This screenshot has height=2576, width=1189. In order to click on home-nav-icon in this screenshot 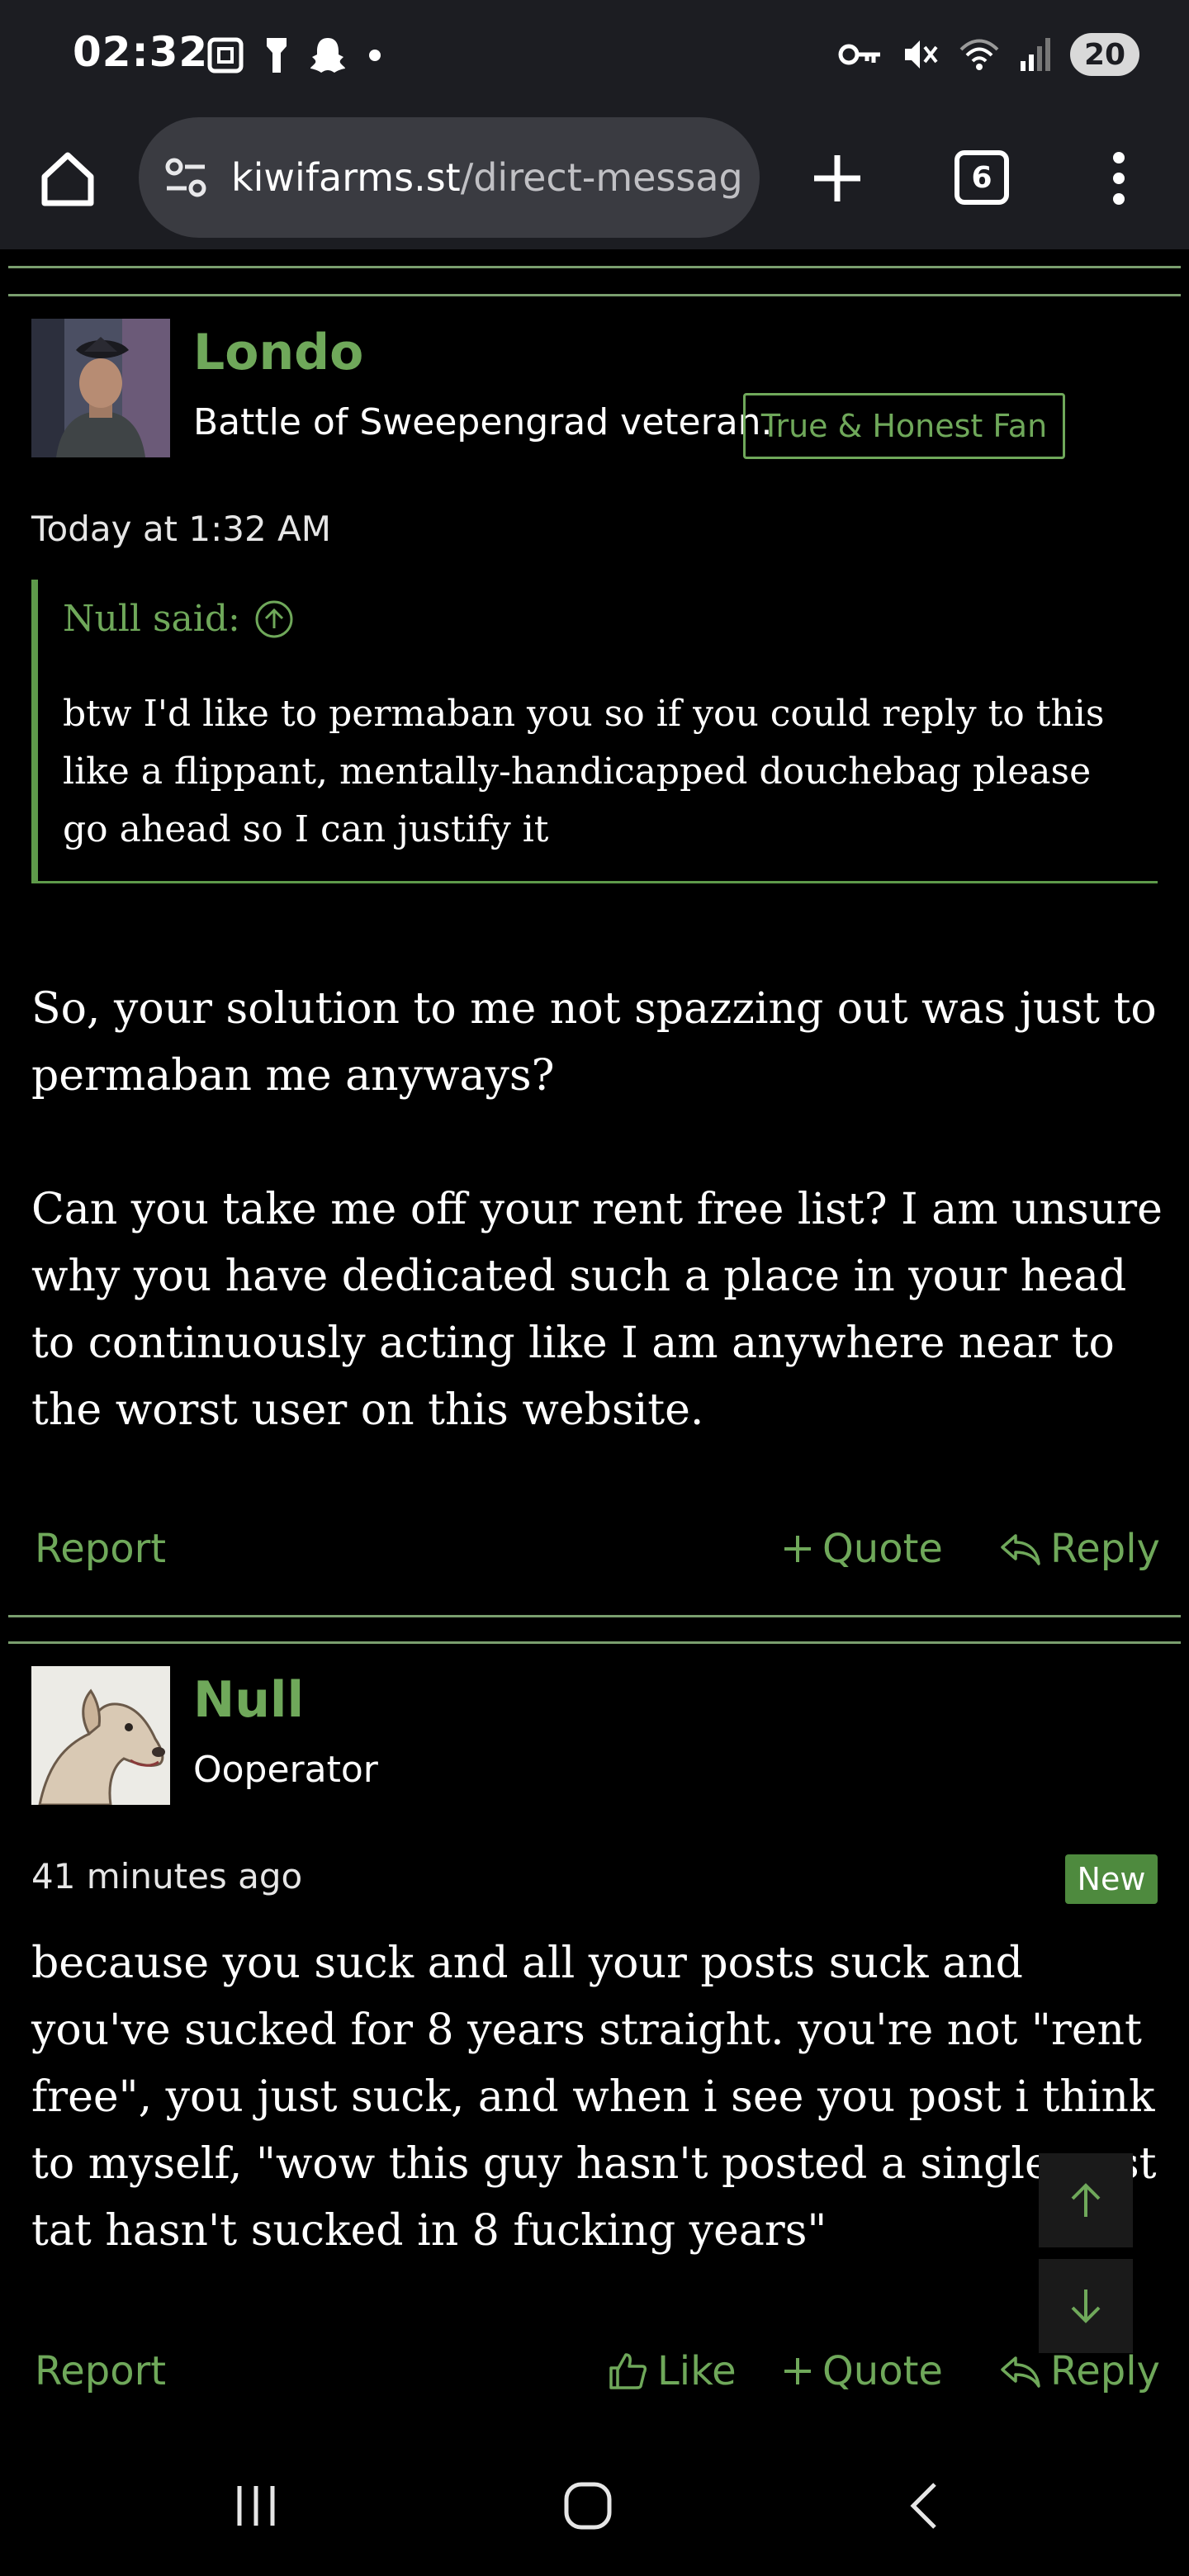, I will do `click(588, 2506)`.